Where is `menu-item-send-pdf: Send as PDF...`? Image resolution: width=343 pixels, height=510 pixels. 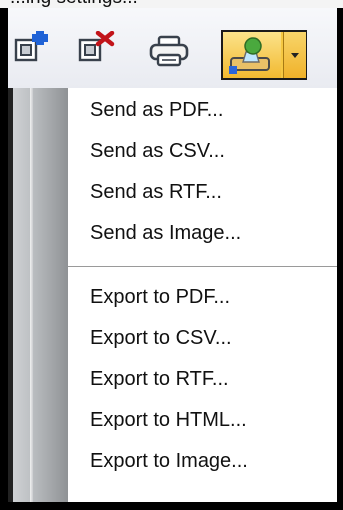 menu-item-send-pdf: Send as PDF... is located at coordinates (202, 110).